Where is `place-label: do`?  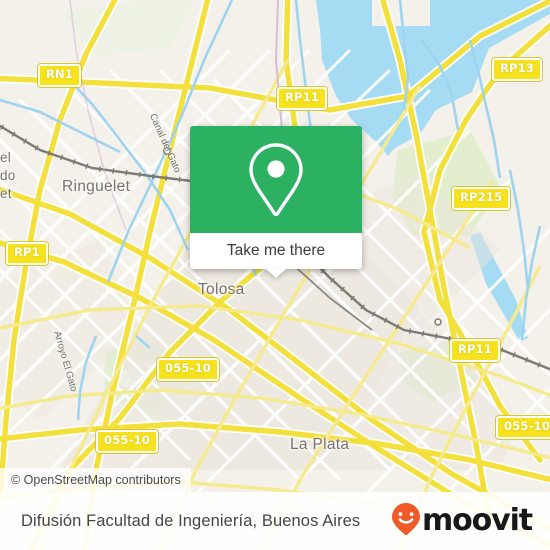 place-label: do is located at coordinates (8, 175).